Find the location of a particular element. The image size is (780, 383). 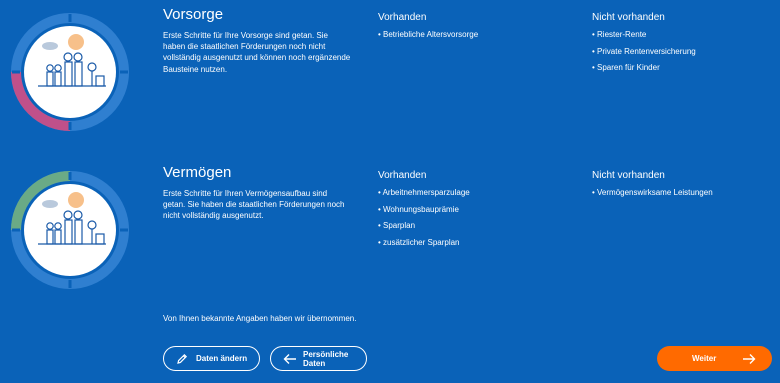

vorsorge-illustration is located at coordinates (70, 72).